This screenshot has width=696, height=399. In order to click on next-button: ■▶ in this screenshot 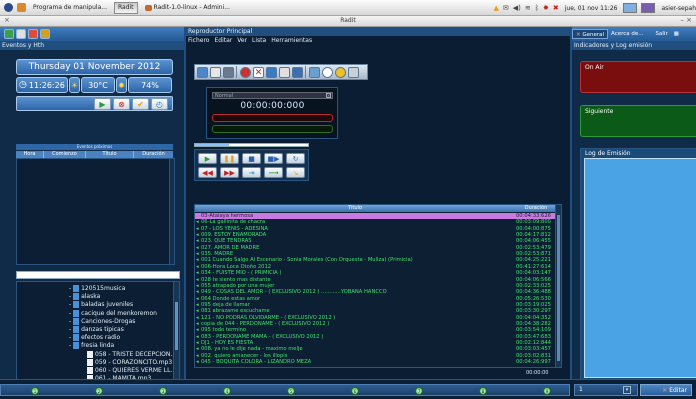, I will do `click(273, 158)`.